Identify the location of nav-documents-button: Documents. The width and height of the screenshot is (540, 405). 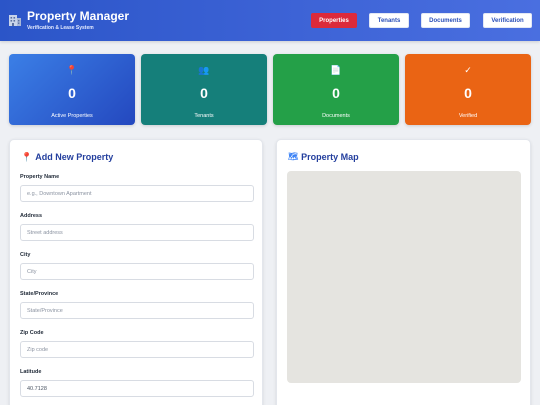
(445, 20).